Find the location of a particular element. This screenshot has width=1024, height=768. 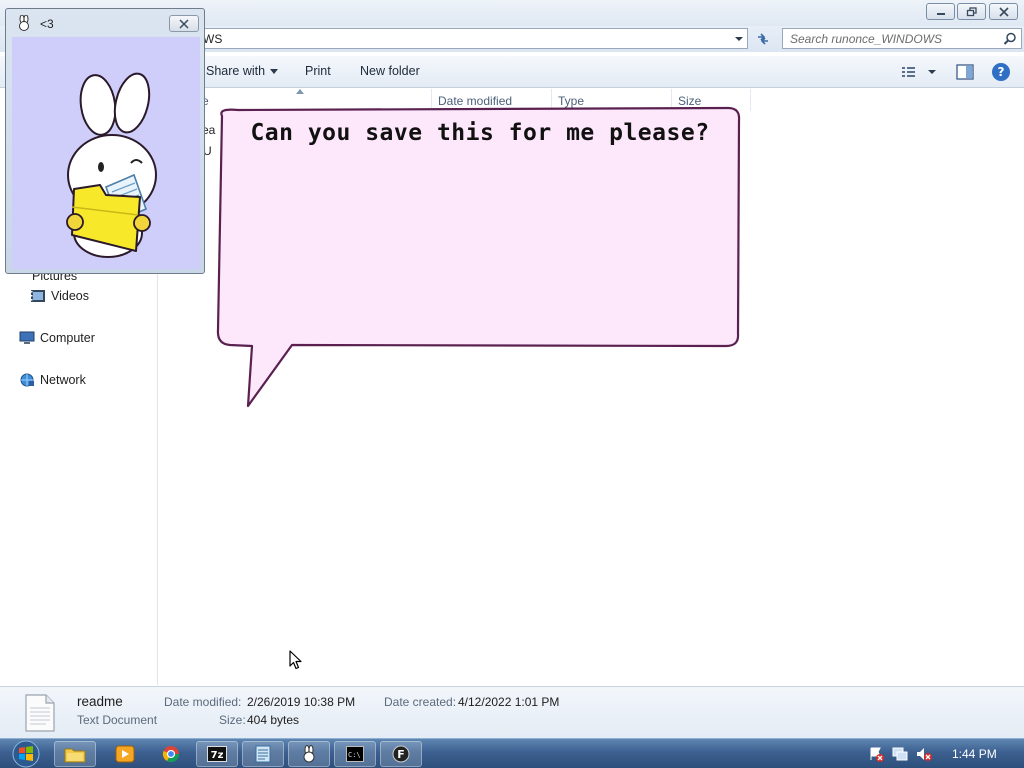

mascot-window: <3 is located at coordinates (105, 141).